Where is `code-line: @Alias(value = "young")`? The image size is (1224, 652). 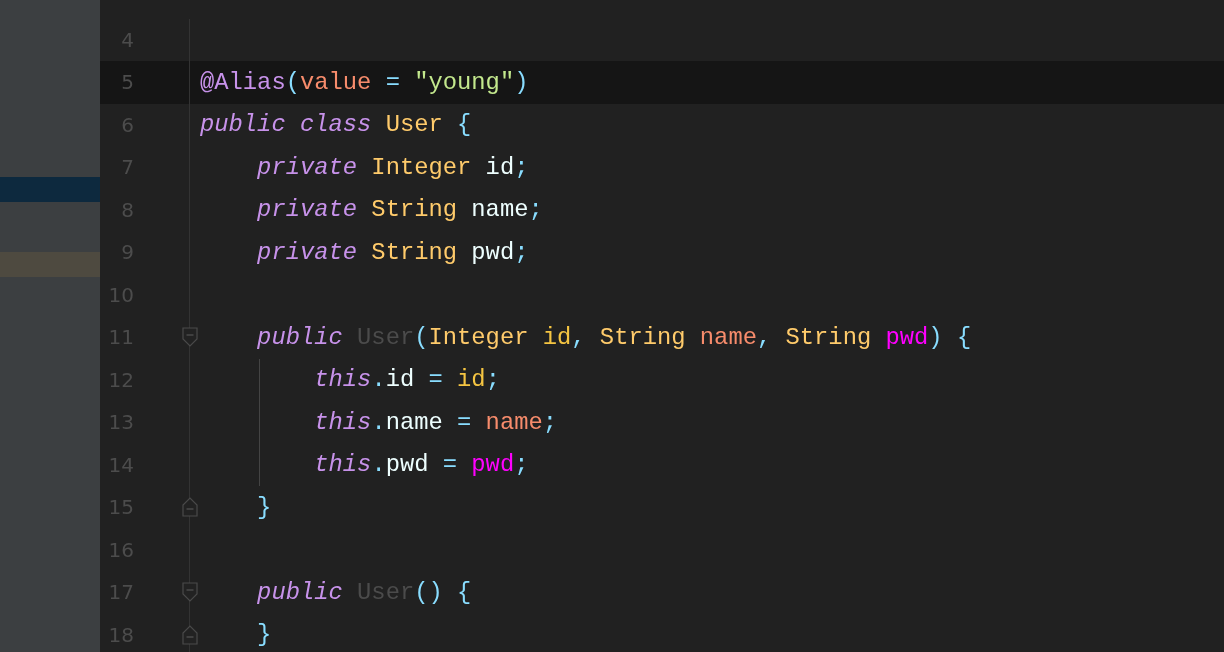 code-line: @Alias(value = "young") is located at coordinates (364, 82).